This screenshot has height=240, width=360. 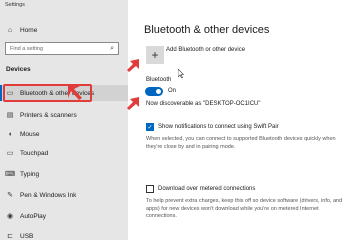 What do you see at coordinates (30, 134) in the screenshot?
I see `sidebar-item-label: Mouse` at bounding box center [30, 134].